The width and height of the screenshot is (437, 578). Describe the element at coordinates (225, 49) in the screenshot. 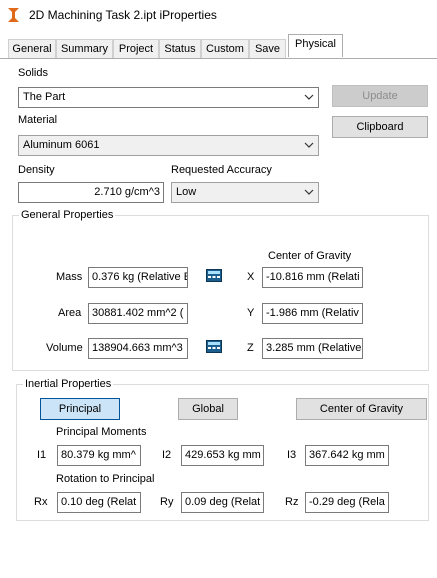

I see `tab-custom: Custom` at that location.